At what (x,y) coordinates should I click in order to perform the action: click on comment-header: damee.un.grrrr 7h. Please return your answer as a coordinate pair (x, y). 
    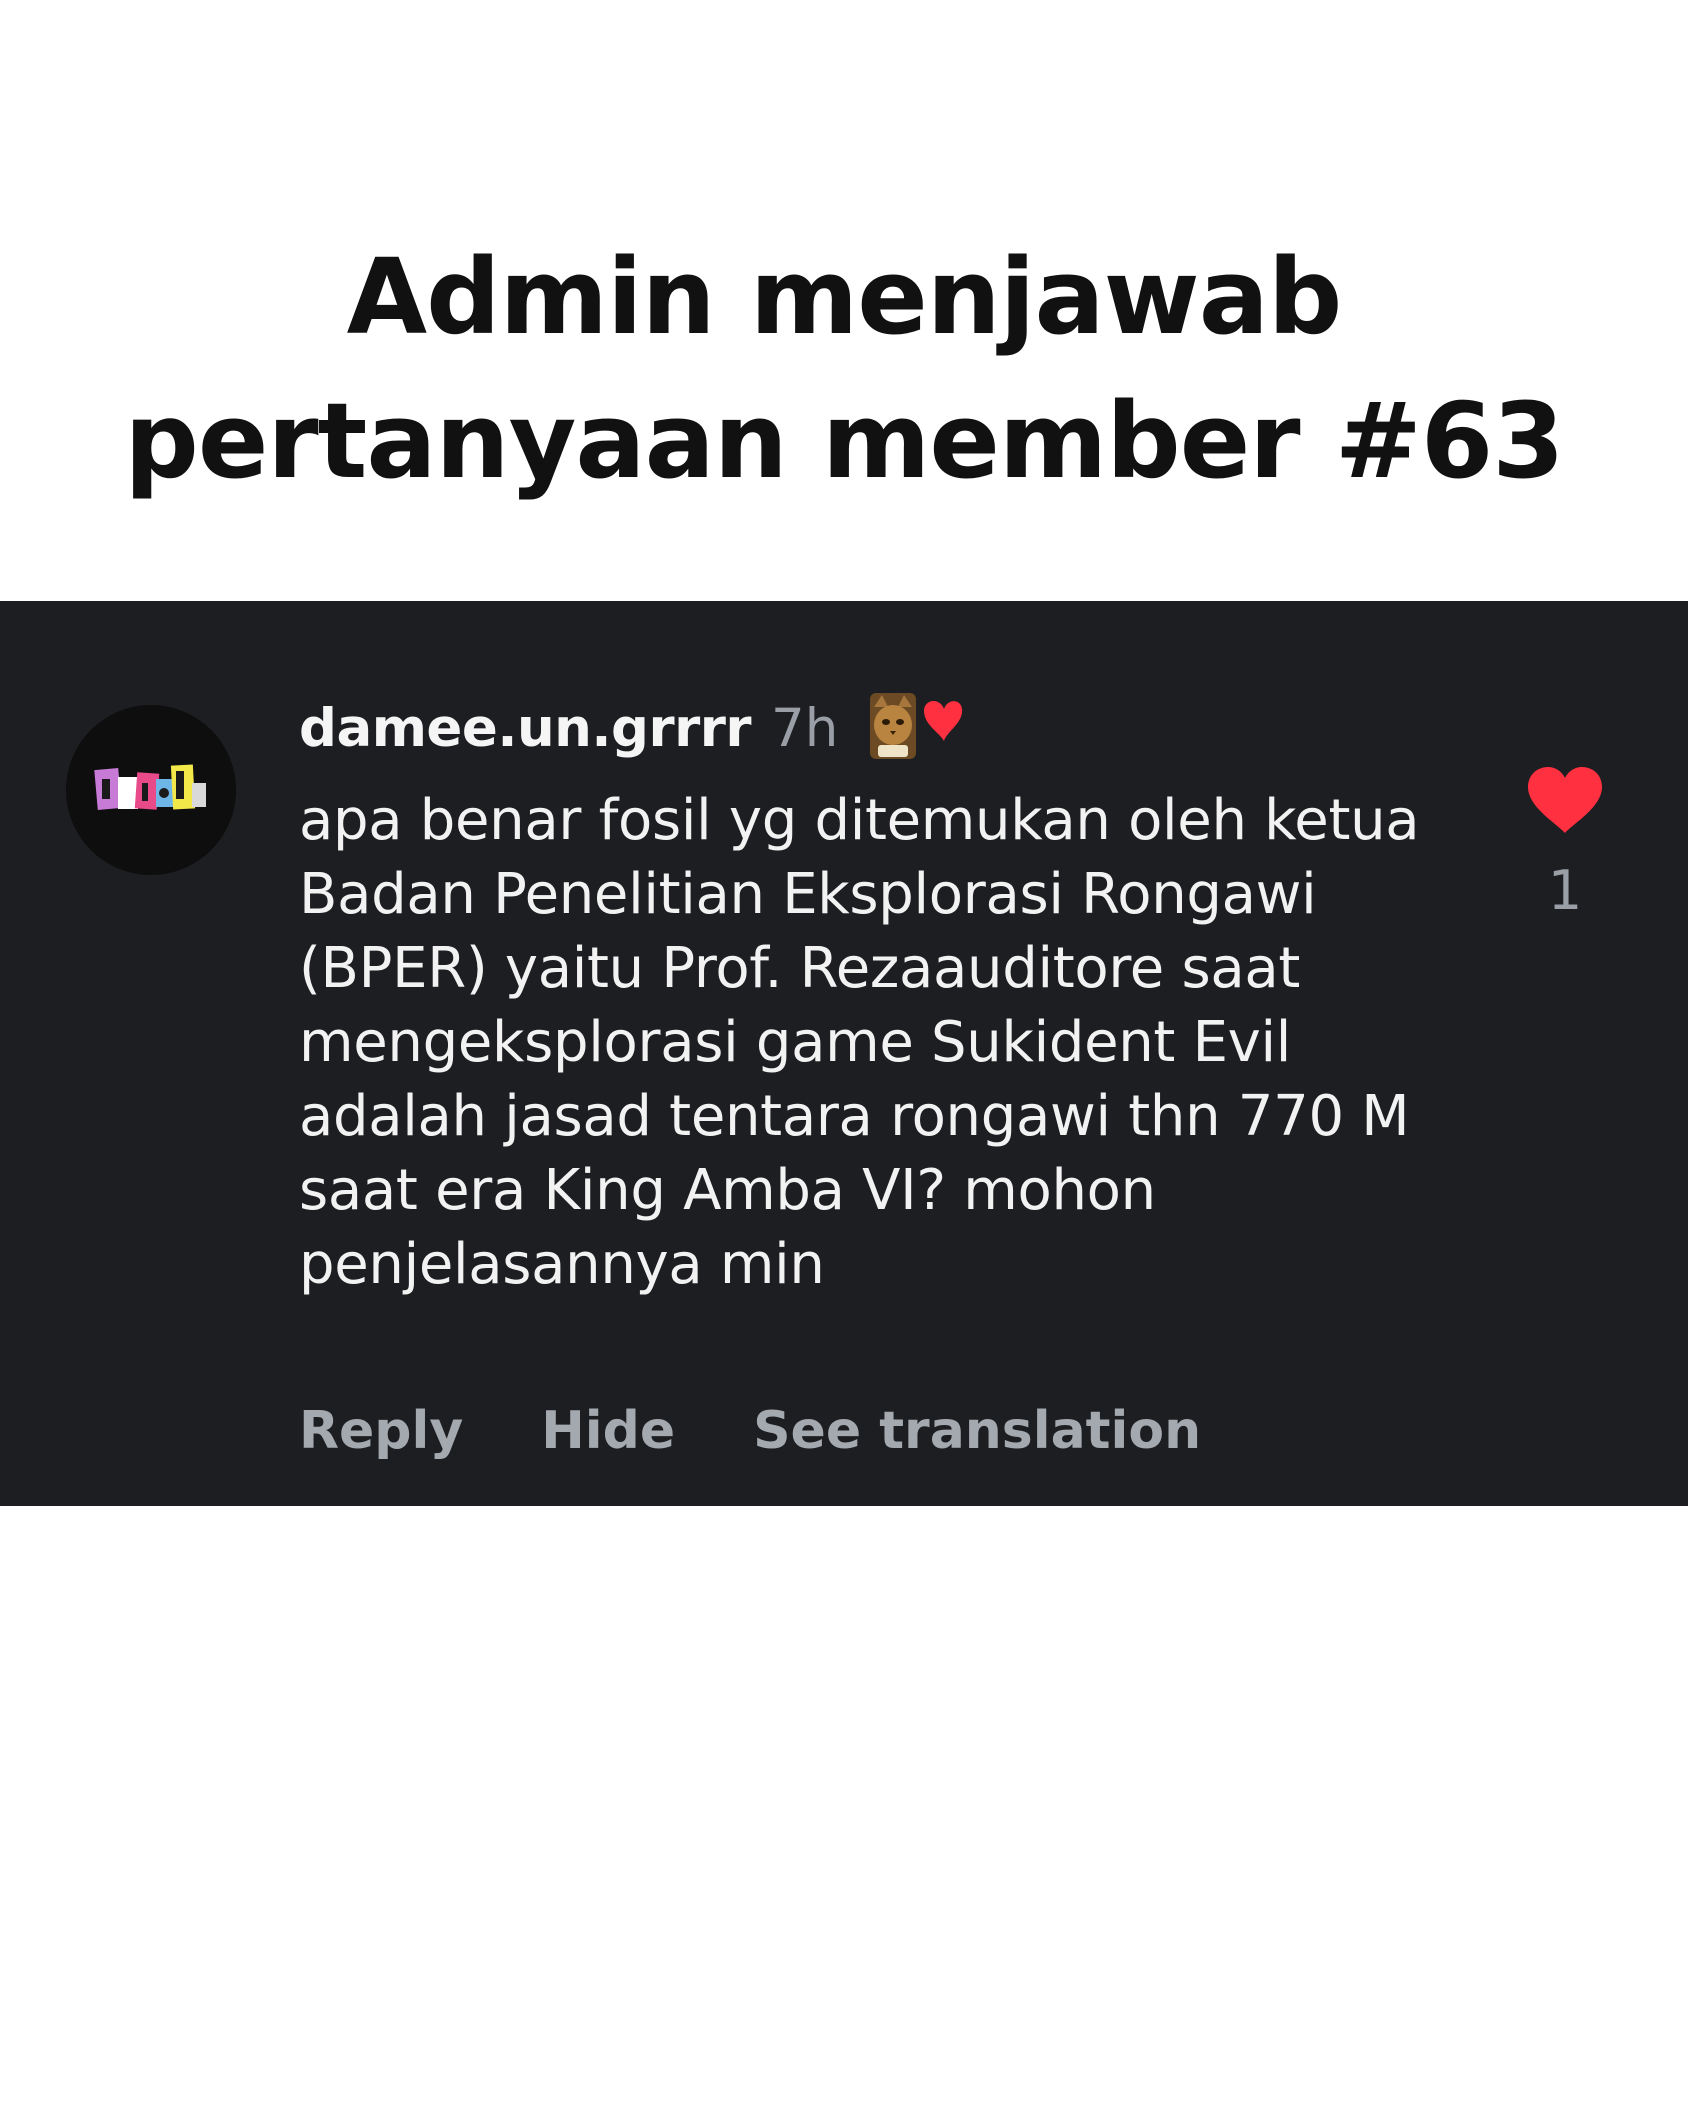
    Looking at the image, I should click on (632, 728).